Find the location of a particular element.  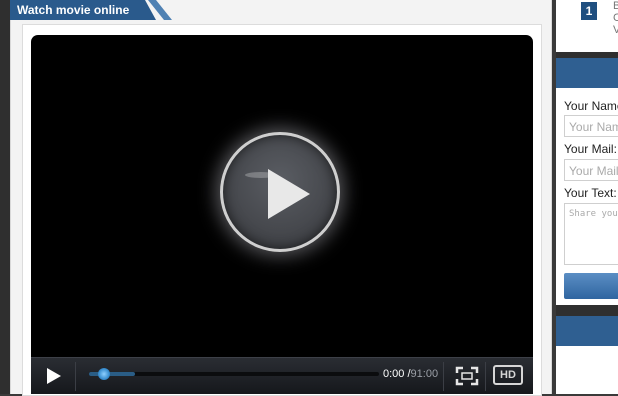

time-display: 0:00 /91:00 is located at coordinates (410, 374).